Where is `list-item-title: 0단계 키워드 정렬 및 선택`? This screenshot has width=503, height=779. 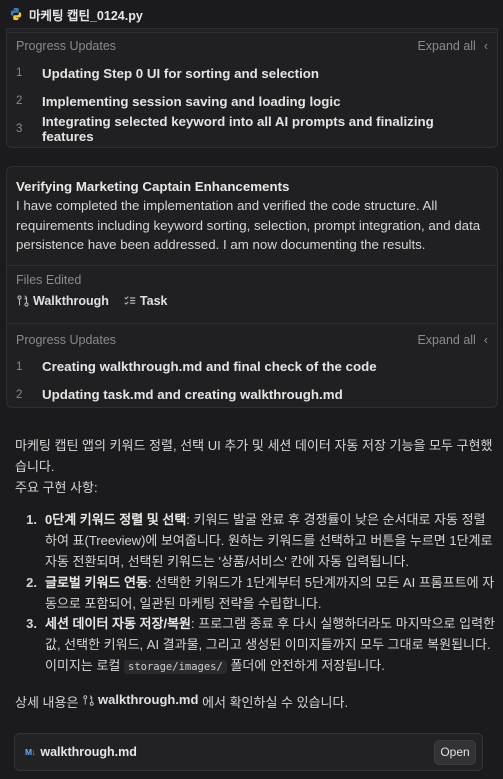
list-item-title: 0단계 키워드 정렬 및 선택 is located at coordinates (116, 520).